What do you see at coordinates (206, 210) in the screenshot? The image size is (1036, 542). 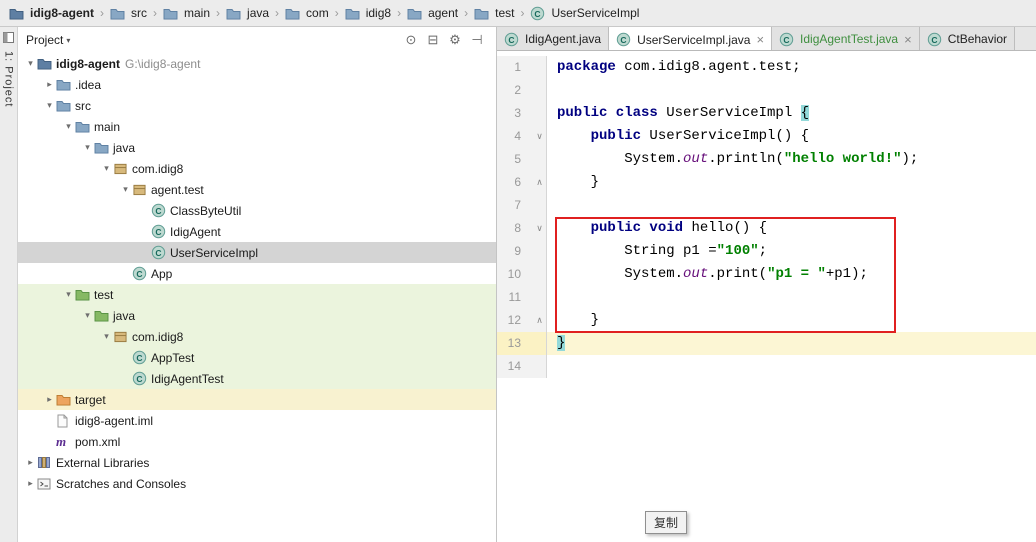 I see `tree-item-label: ClassByteUtil` at bounding box center [206, 210].